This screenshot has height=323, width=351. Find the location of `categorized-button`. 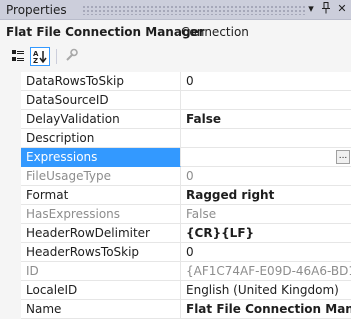

categorized-button is located at coordinates (19, 56).